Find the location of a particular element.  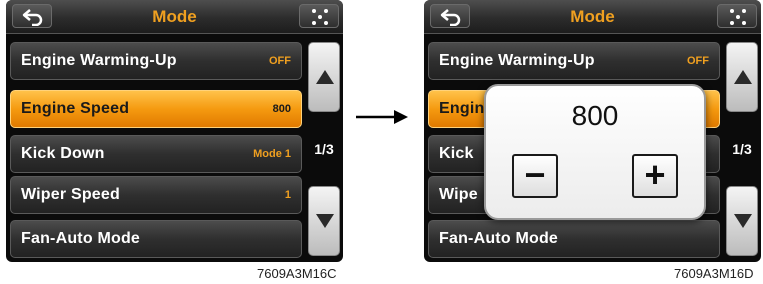

plus-icon: + is located at coordinates (655, 174).